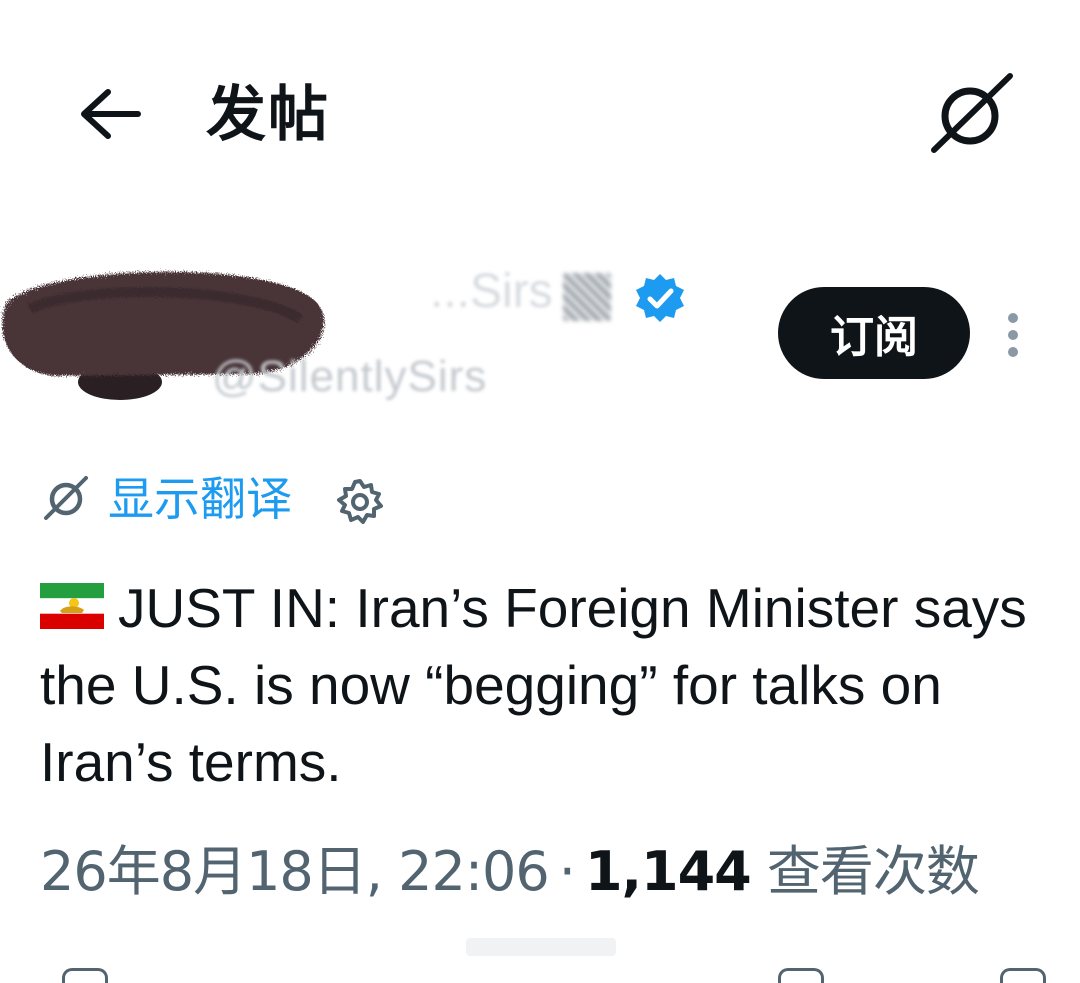 The image size is (1080, 983). I want to click on more-vertical-icon, so click(1013, 335).